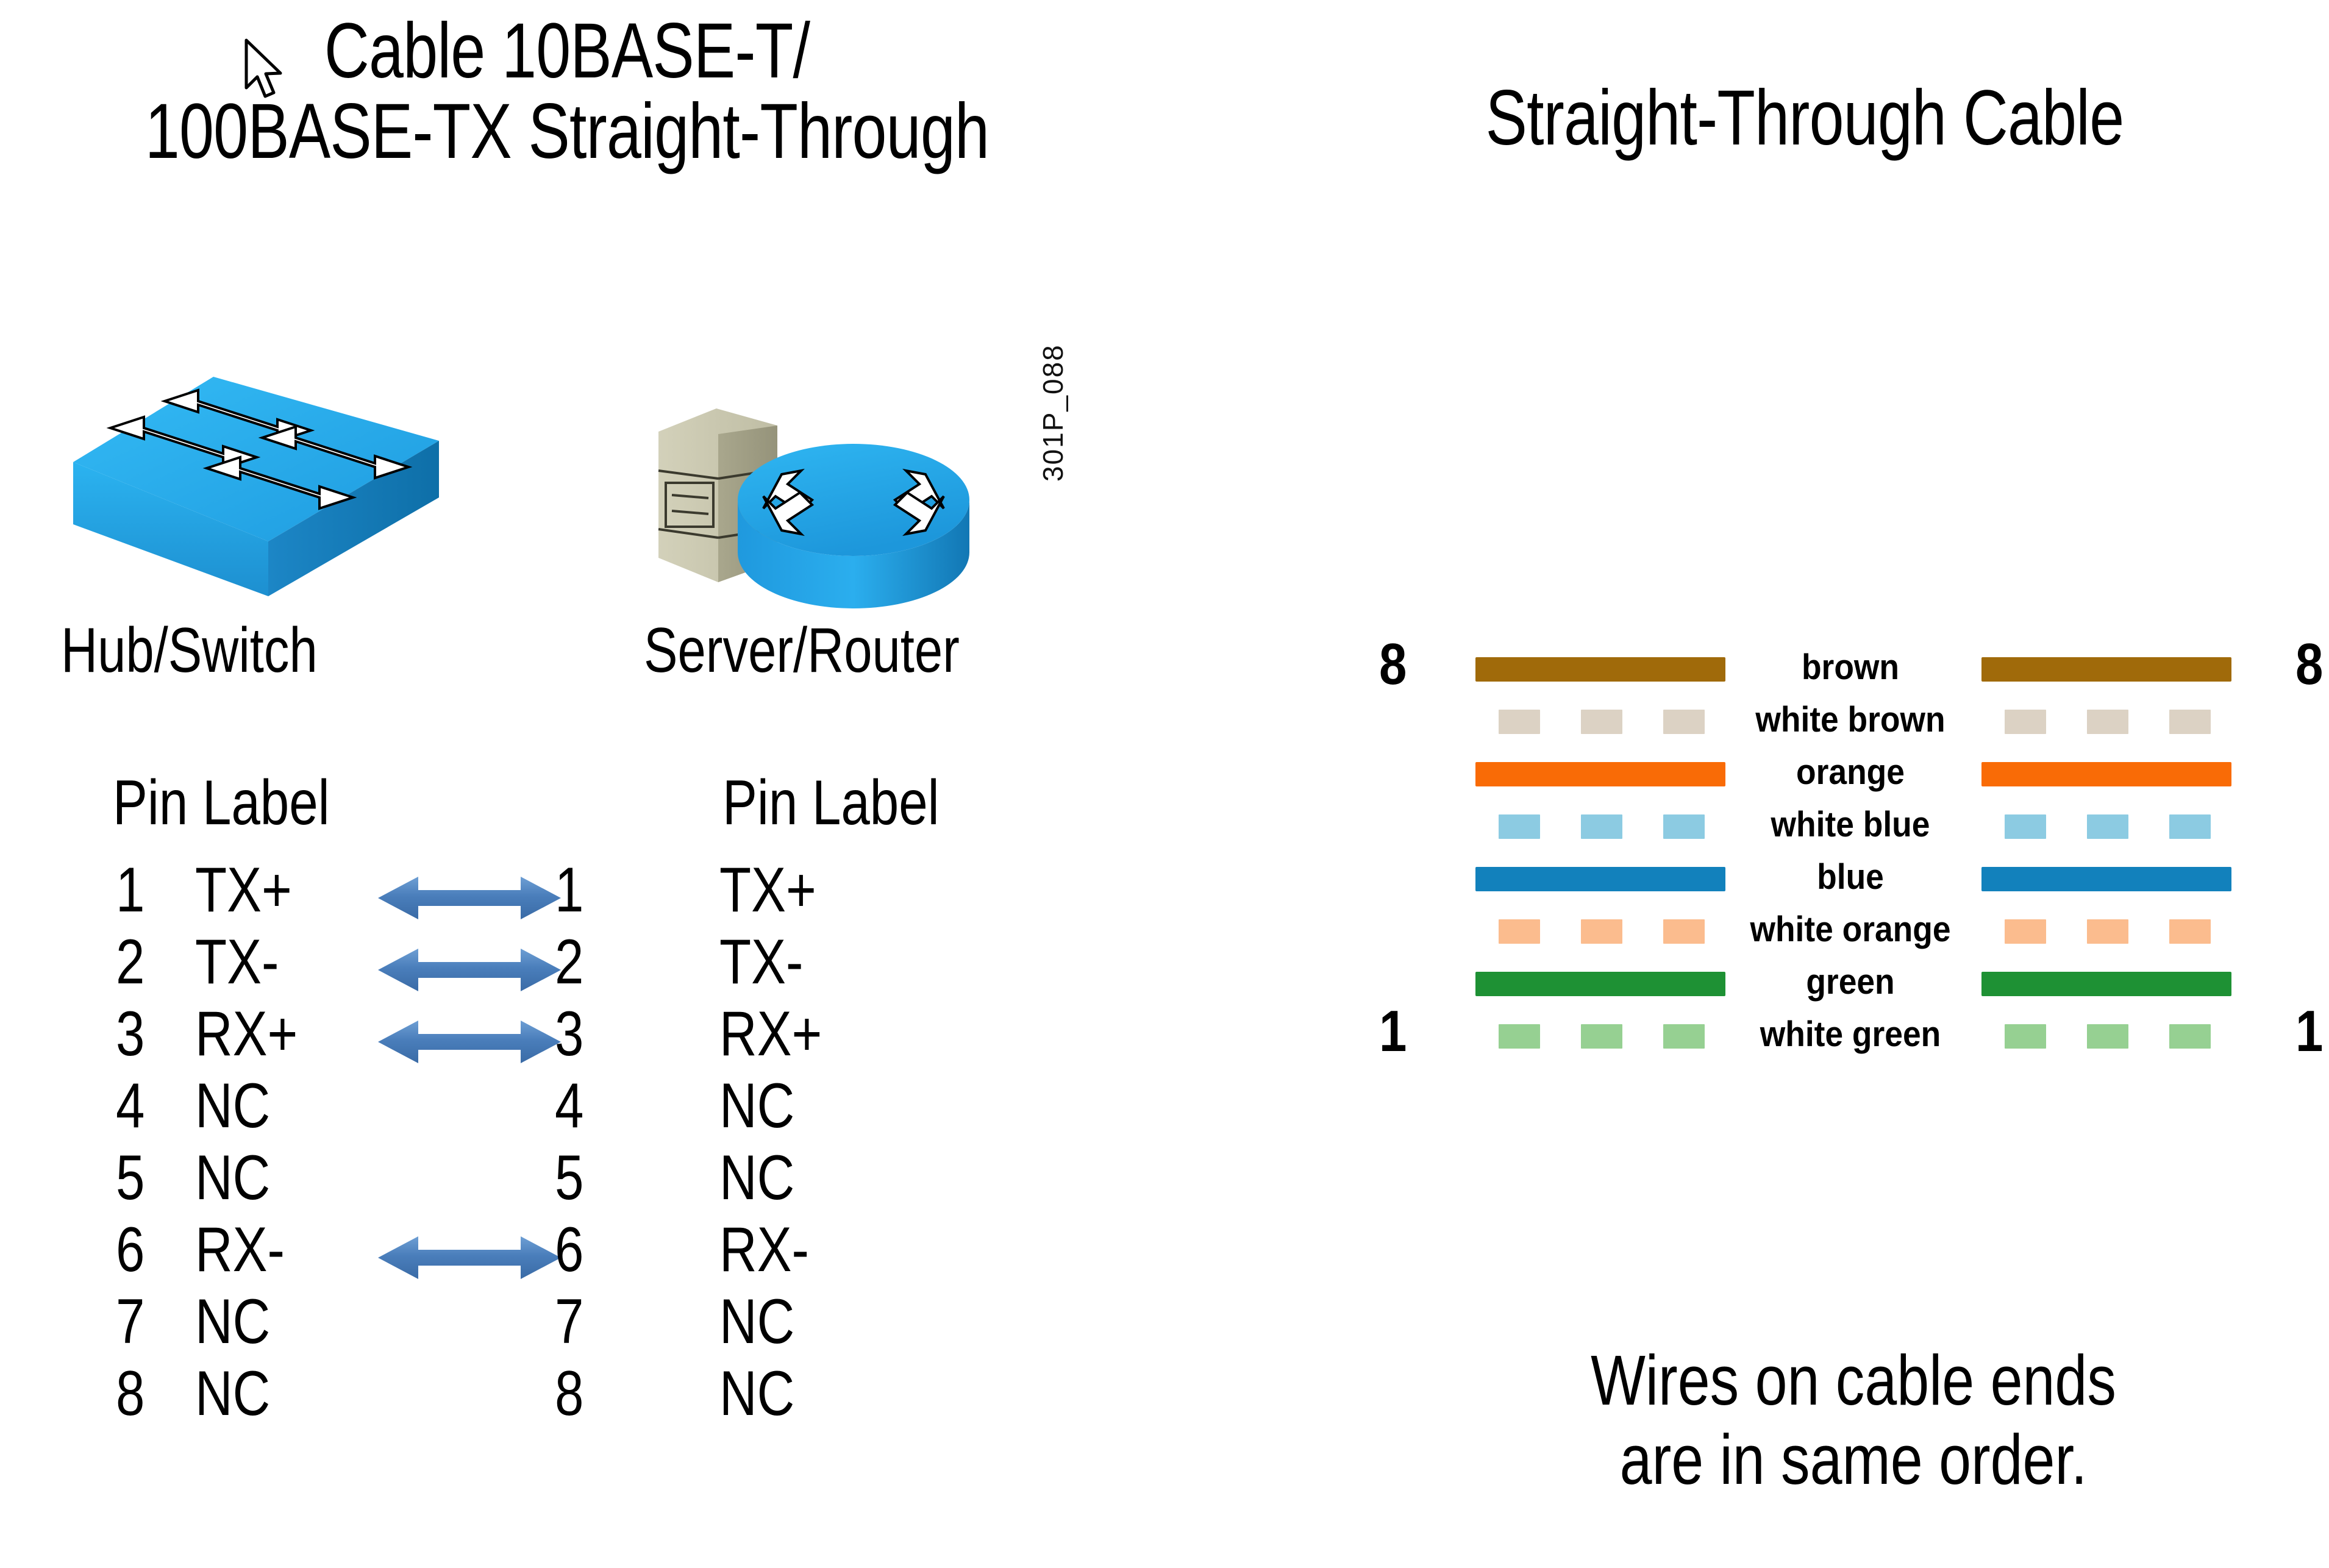 This screenshot has width=2329, height=1568. I want to click on wire-color-label: white green, so click(1850, 1034).